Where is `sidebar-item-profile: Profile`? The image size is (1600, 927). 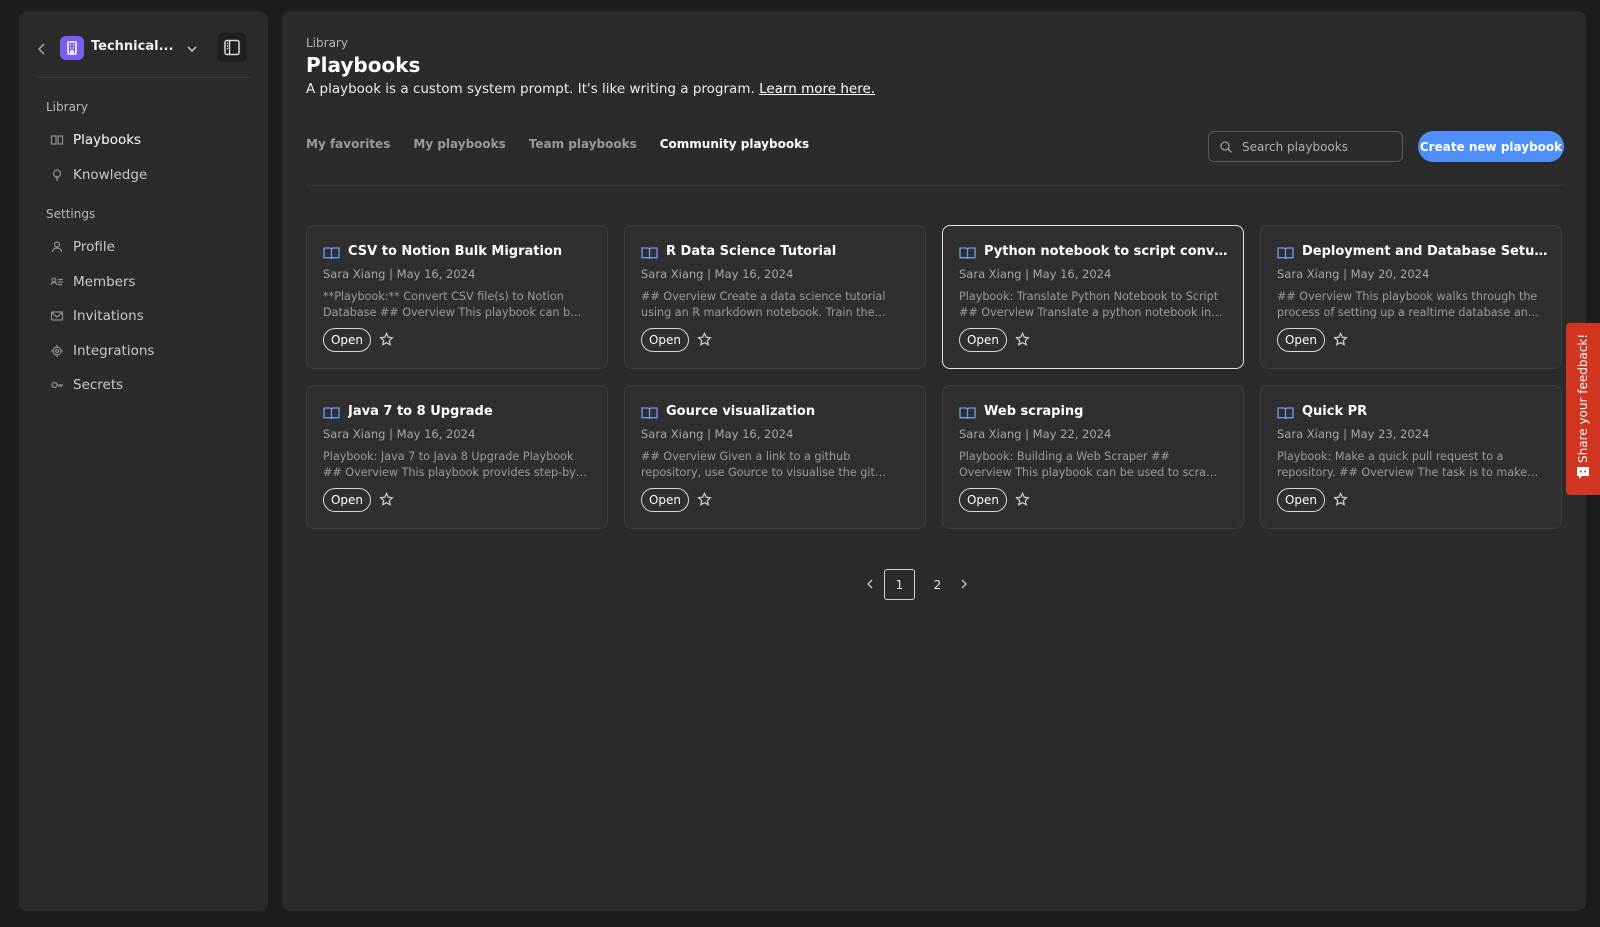 sidebar-item-profile: Profile is located at coordinates (146, 247).